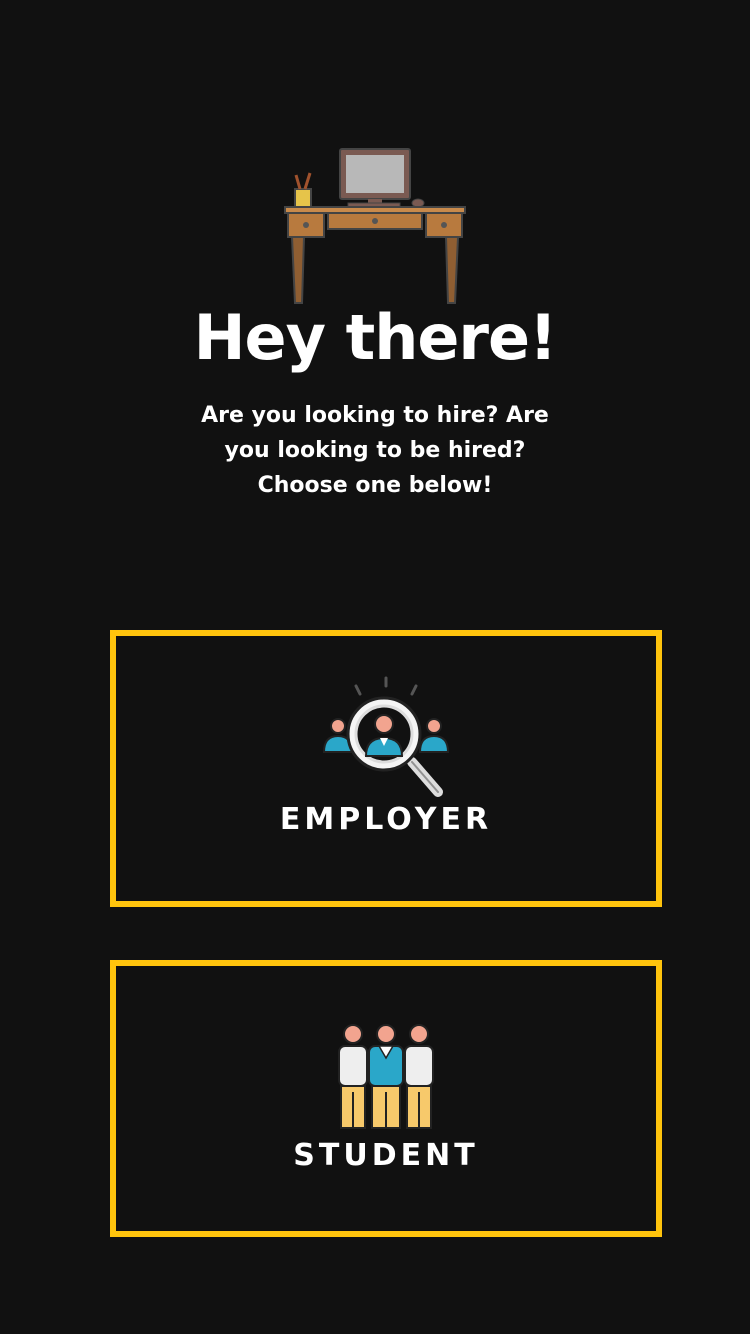 Image resolution: width=750 pixels, height=1334 pixels. What do you see at coordinates (375, 226) in the screenshot?
I see `desk-computer-icon` at bounding box center [375, 226].